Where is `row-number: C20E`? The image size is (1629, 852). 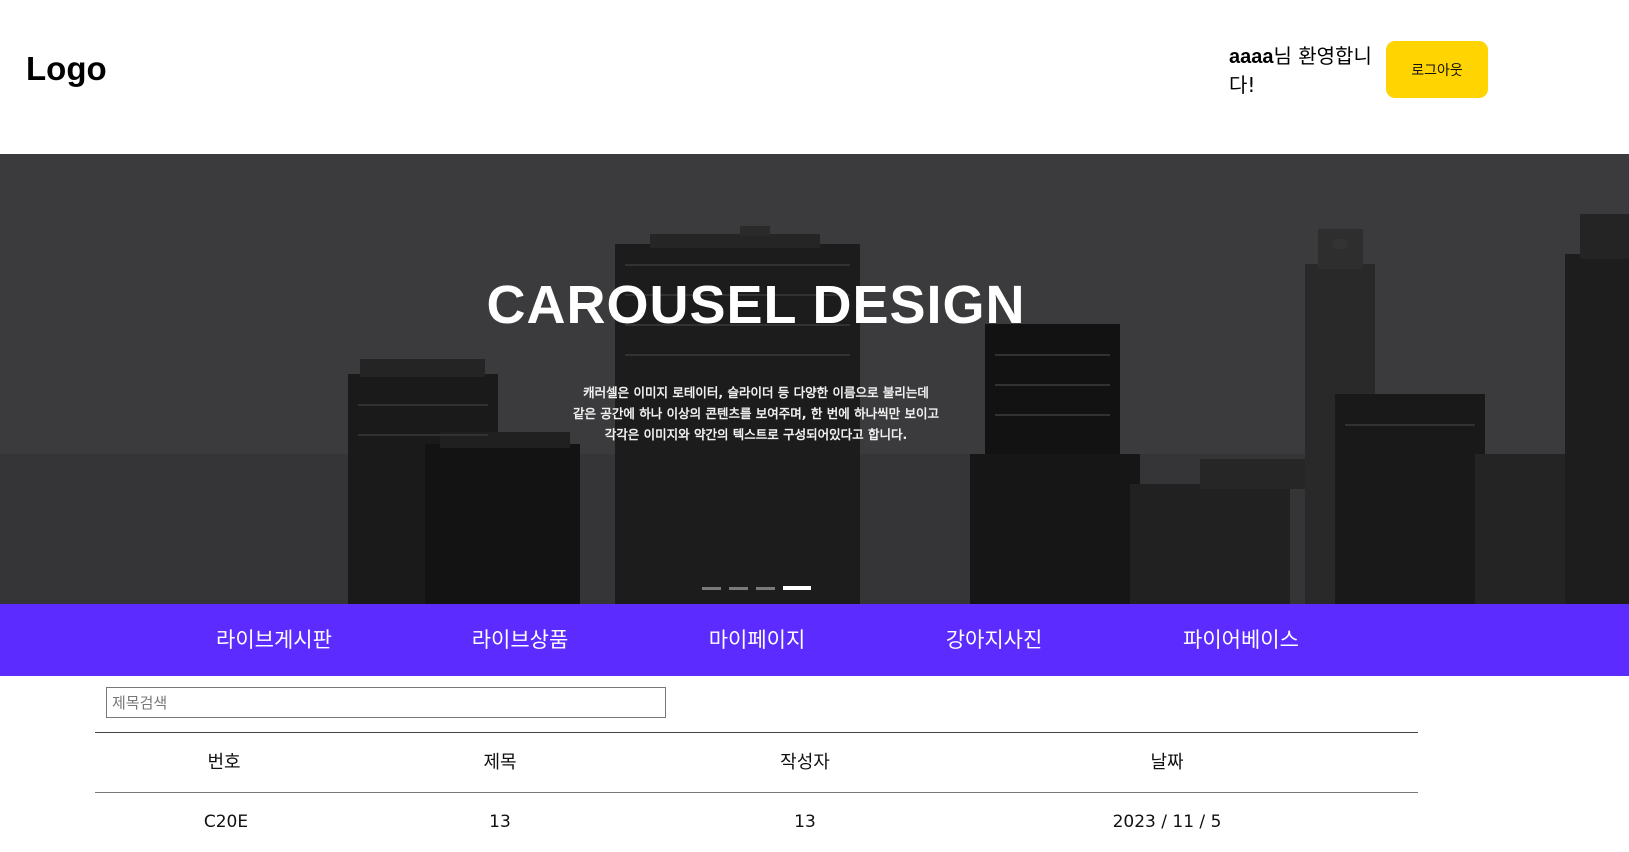
row-number: C20E is located at coordinates (226, 822).